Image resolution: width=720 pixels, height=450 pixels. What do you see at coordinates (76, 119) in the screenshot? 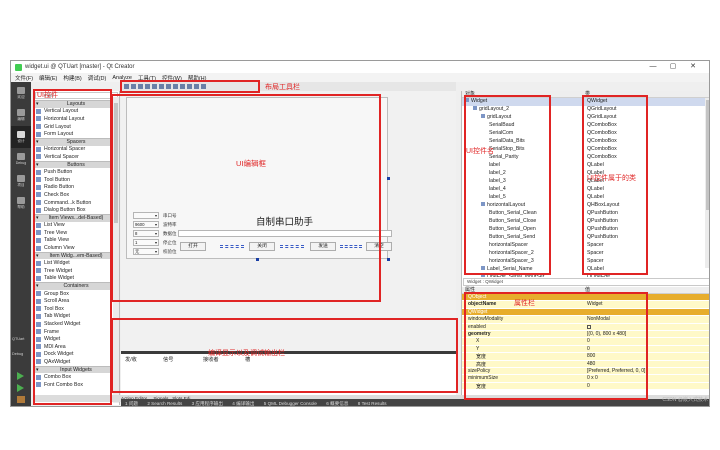
I see `widget-item: Horizontal Layout` at bounding box center [76, 119].